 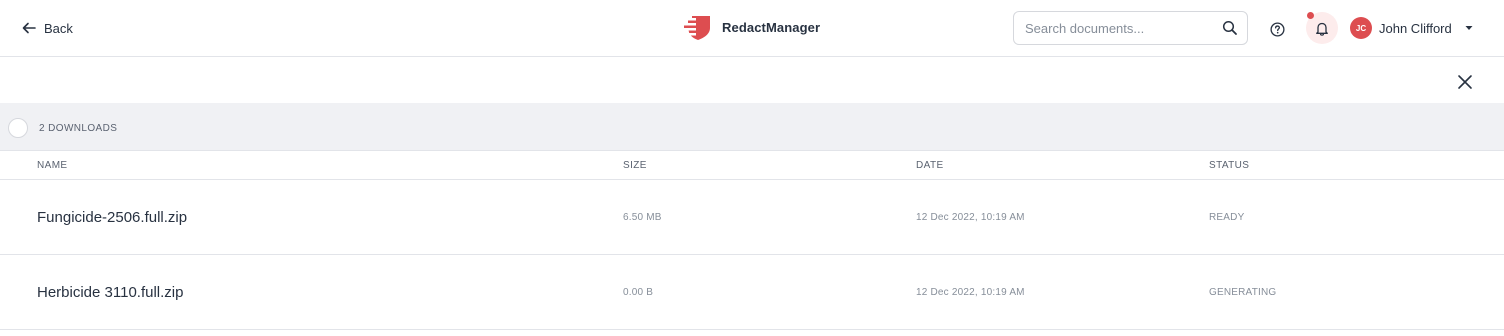 What do you see at coordinates (18, 128) in the screenshot?
I see `select-all-checkbox` at bounding box center [18, 128].